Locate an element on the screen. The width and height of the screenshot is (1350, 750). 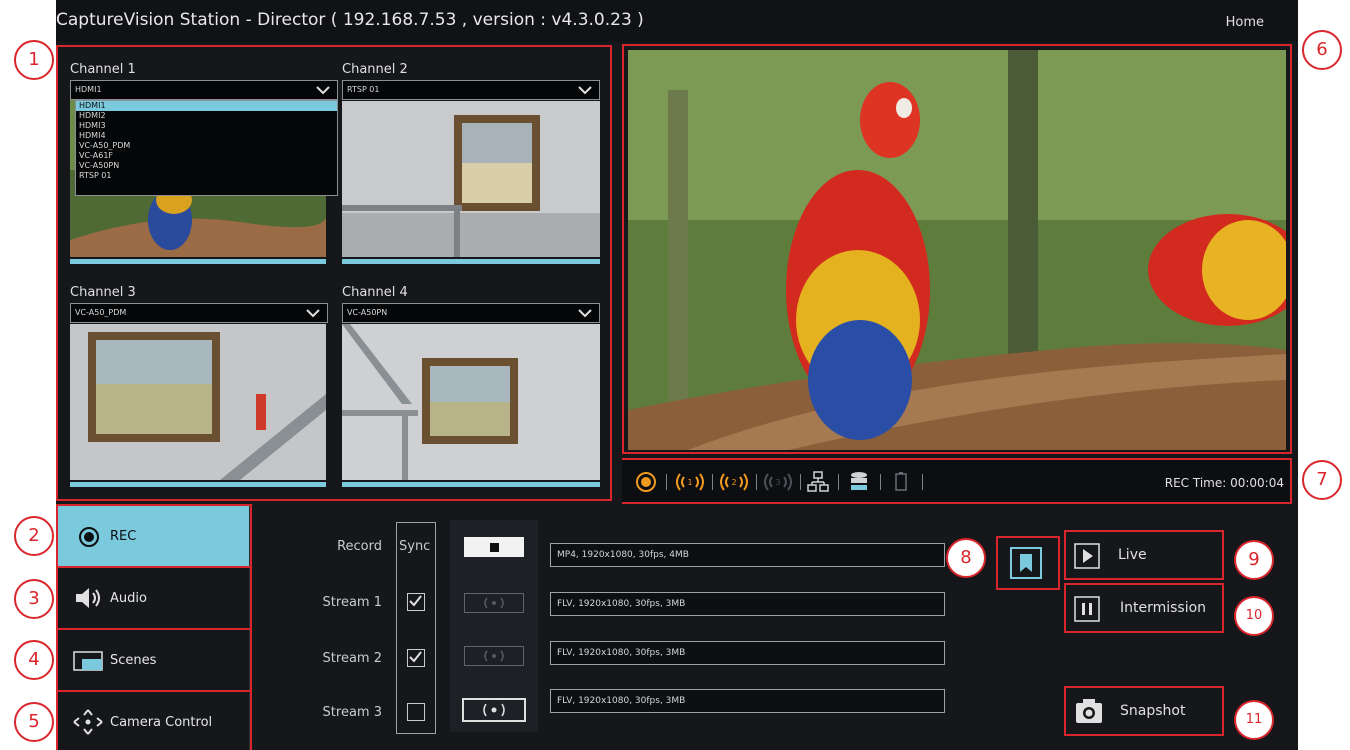
record-stop-button is located at coordinates (494, 547).